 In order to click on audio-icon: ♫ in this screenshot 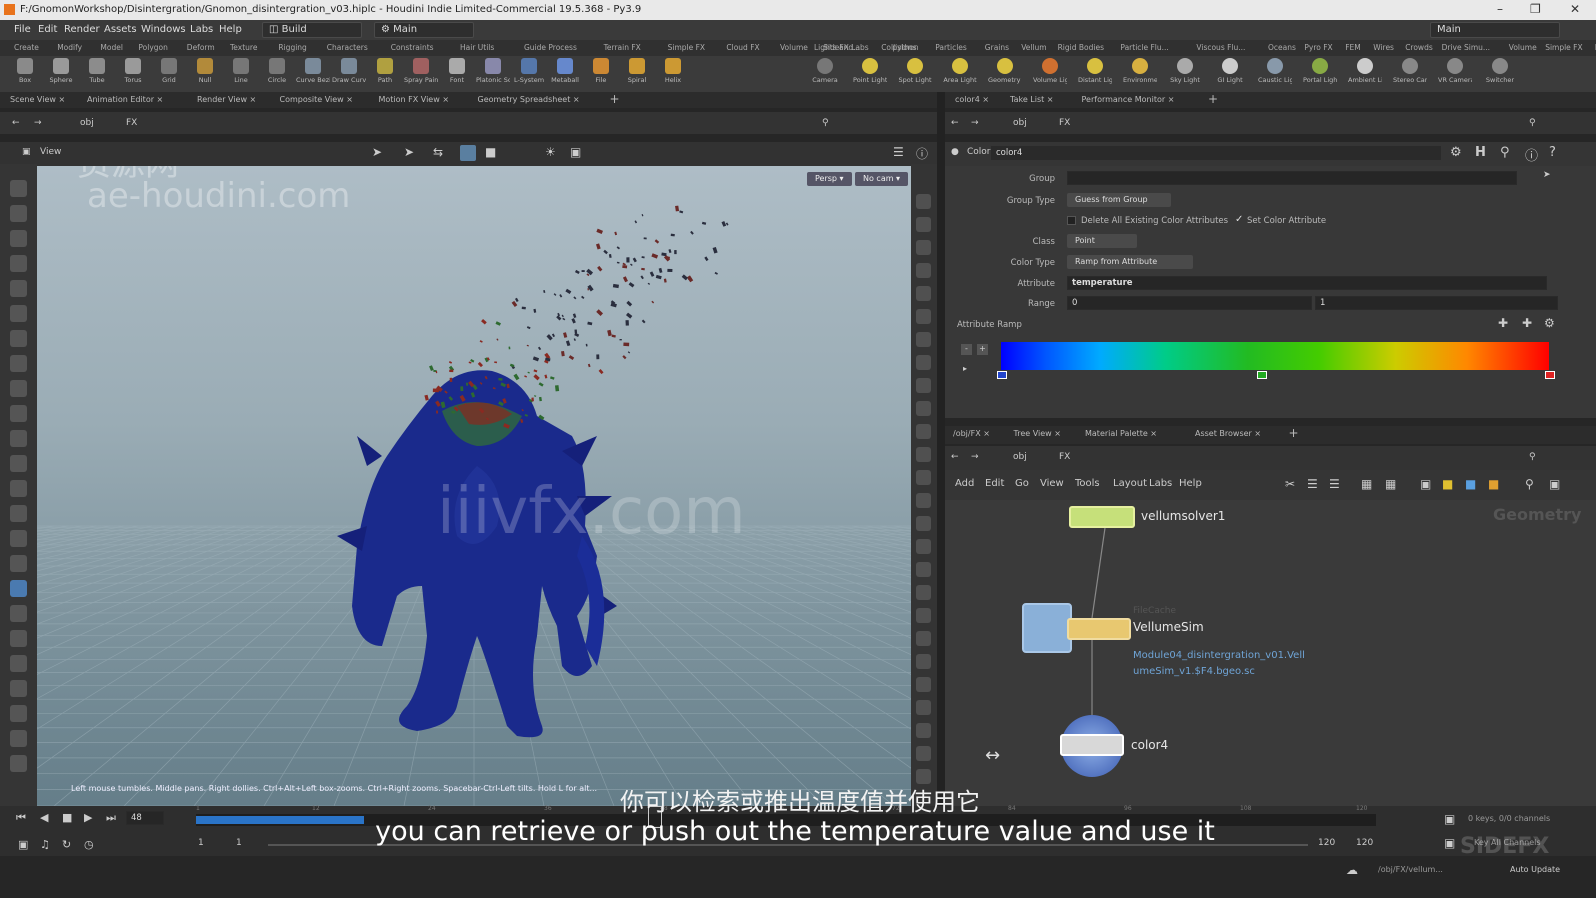, I will do `click(45, 844)`.